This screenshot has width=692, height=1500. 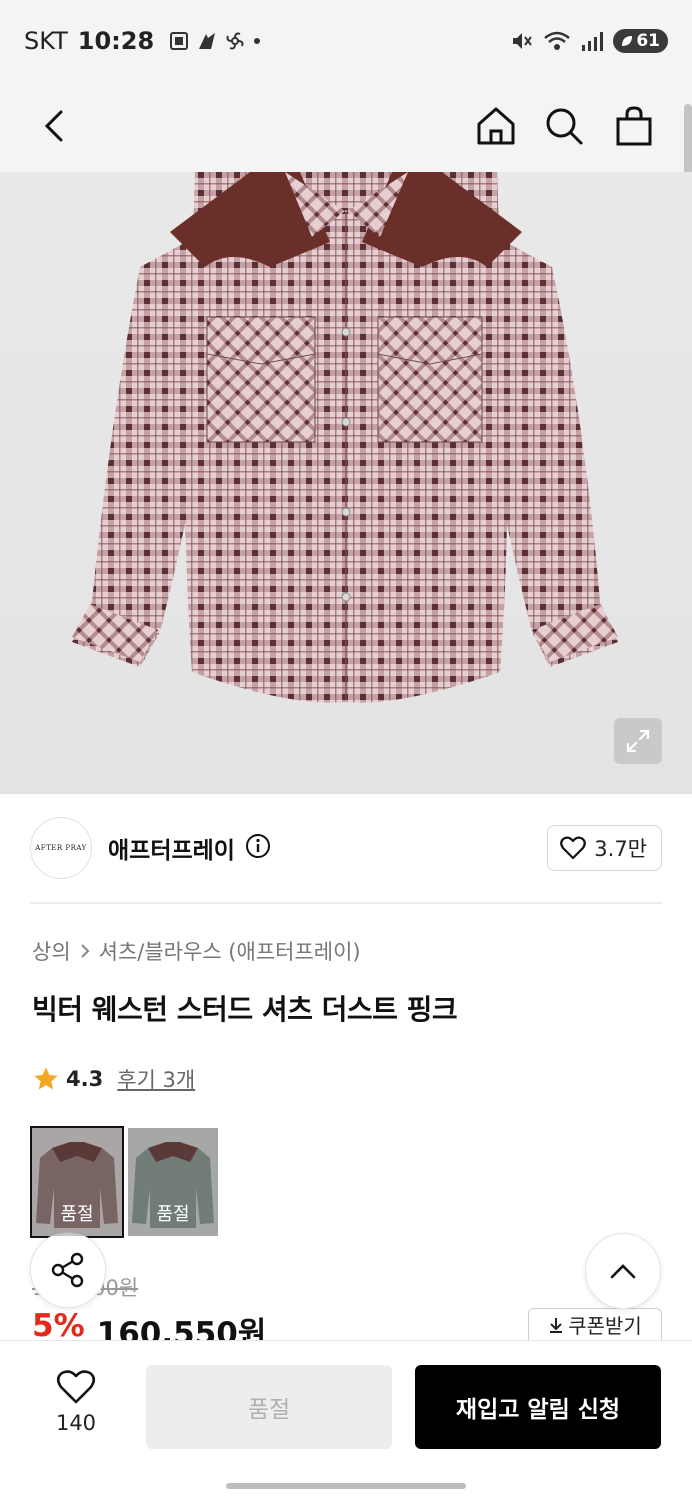 I want to click on home-button, so click(x=496, y=126).